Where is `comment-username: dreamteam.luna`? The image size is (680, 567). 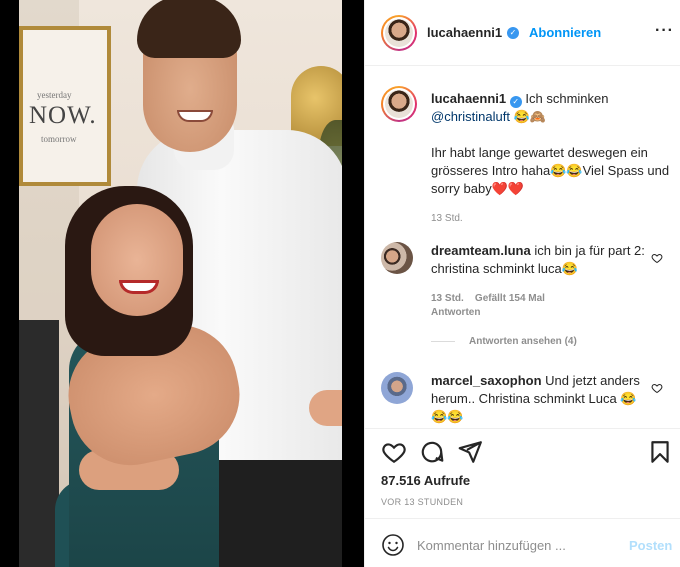 comment-username: dreamteam.luna is located at coordinates (481, 250).